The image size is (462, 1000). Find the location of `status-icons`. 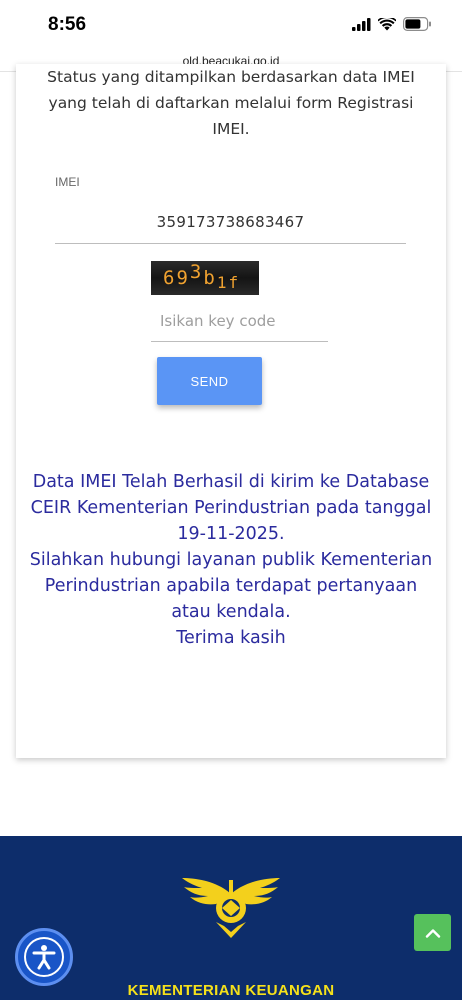

status-icons is located at coordinates (392, 24).